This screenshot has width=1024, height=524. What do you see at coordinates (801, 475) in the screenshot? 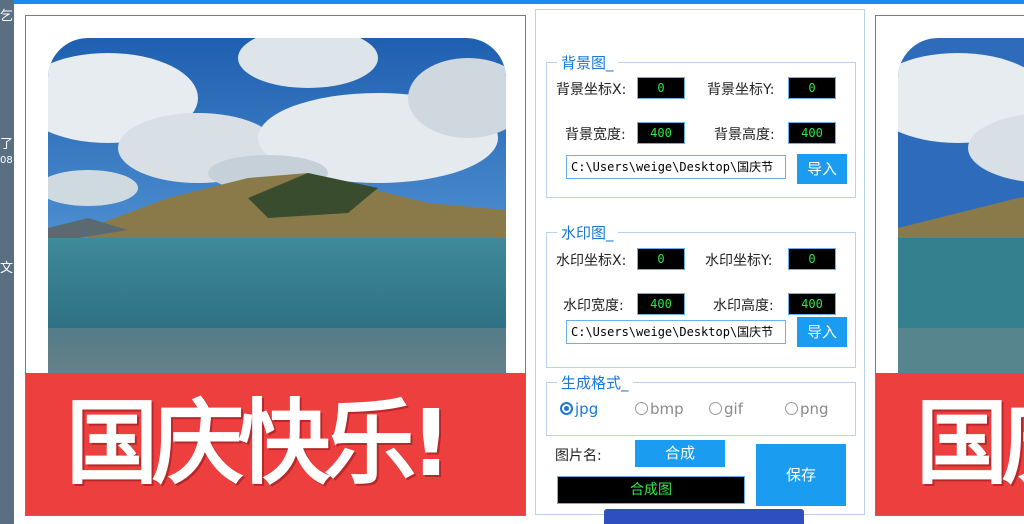
I see `save-button: 保存` at bounding box center [801, 475].